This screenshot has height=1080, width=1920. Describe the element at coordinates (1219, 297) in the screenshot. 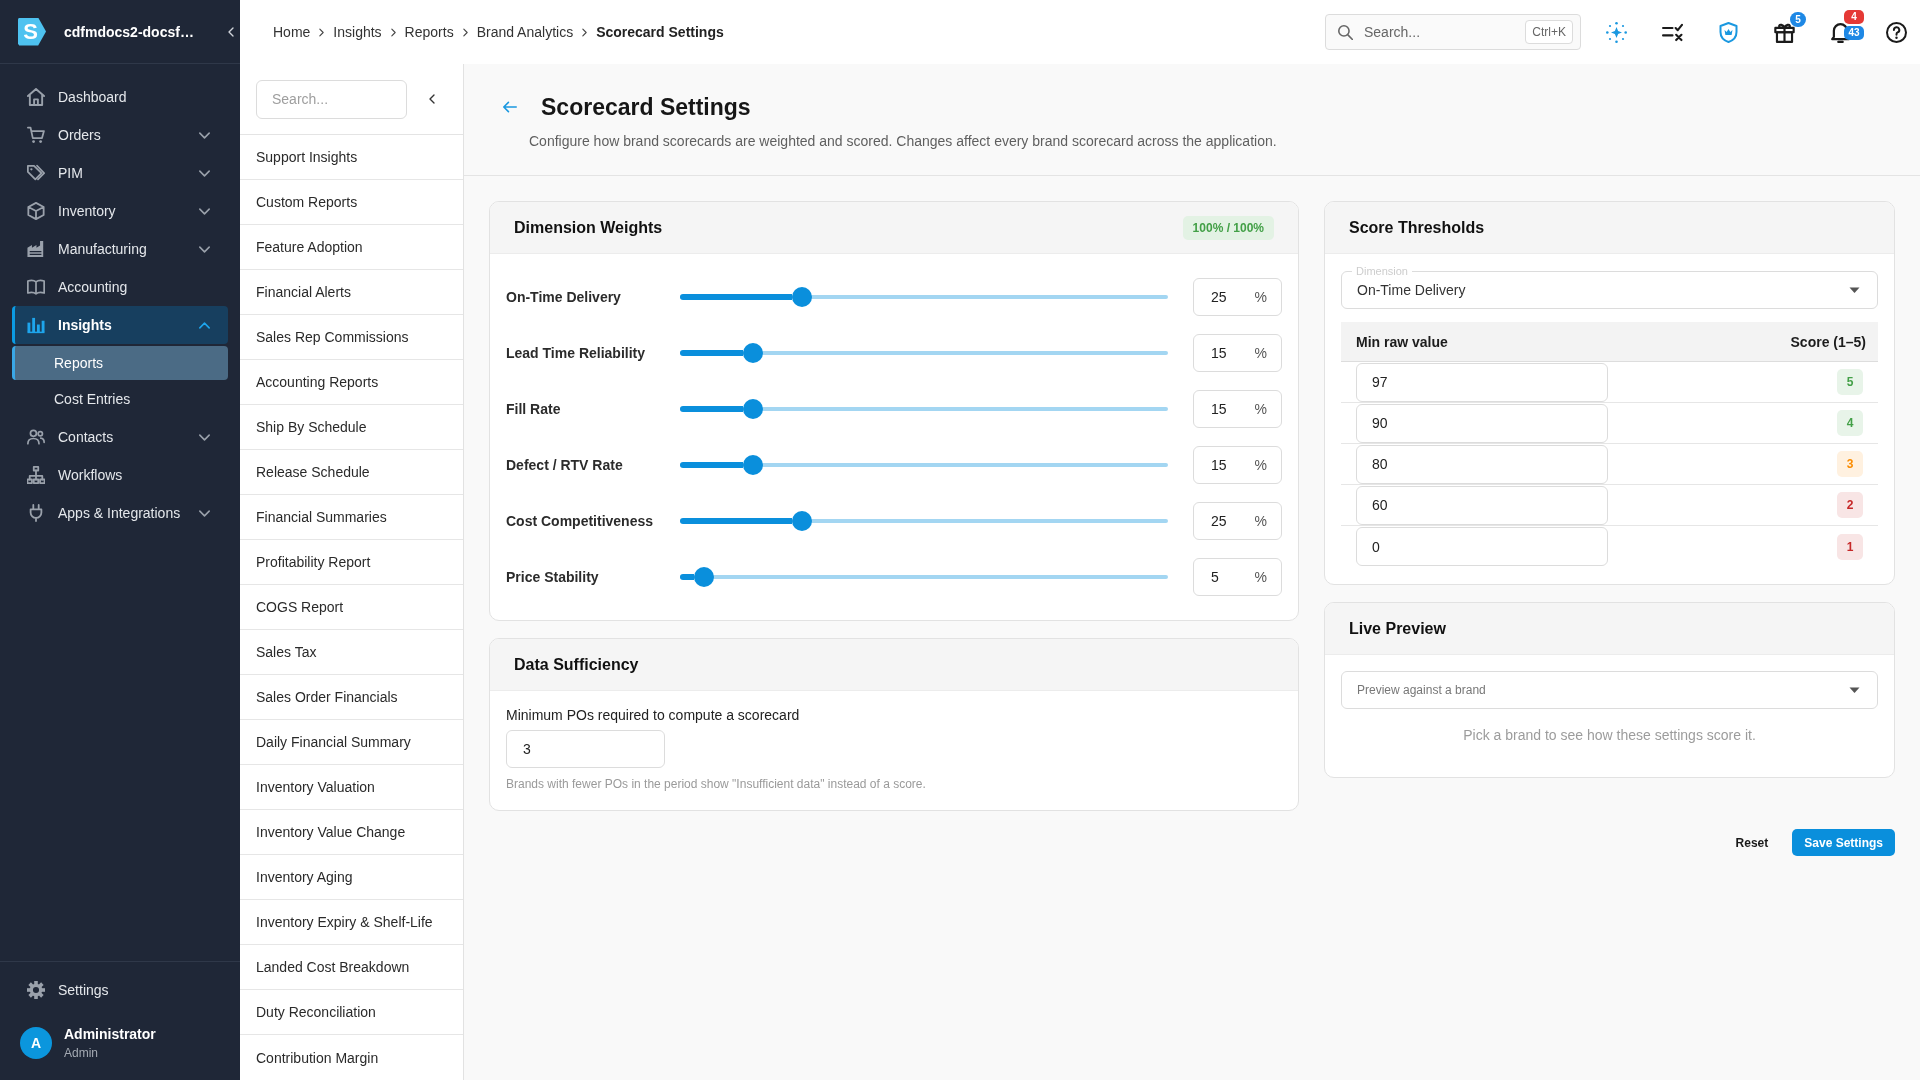

I see `field-value: 25` at that location.